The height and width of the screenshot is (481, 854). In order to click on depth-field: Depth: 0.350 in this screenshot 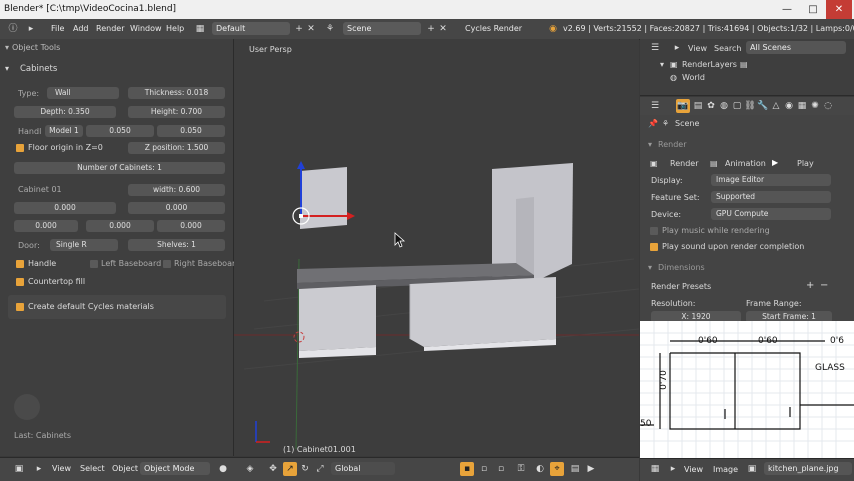, I will do `click(65, 112)`.